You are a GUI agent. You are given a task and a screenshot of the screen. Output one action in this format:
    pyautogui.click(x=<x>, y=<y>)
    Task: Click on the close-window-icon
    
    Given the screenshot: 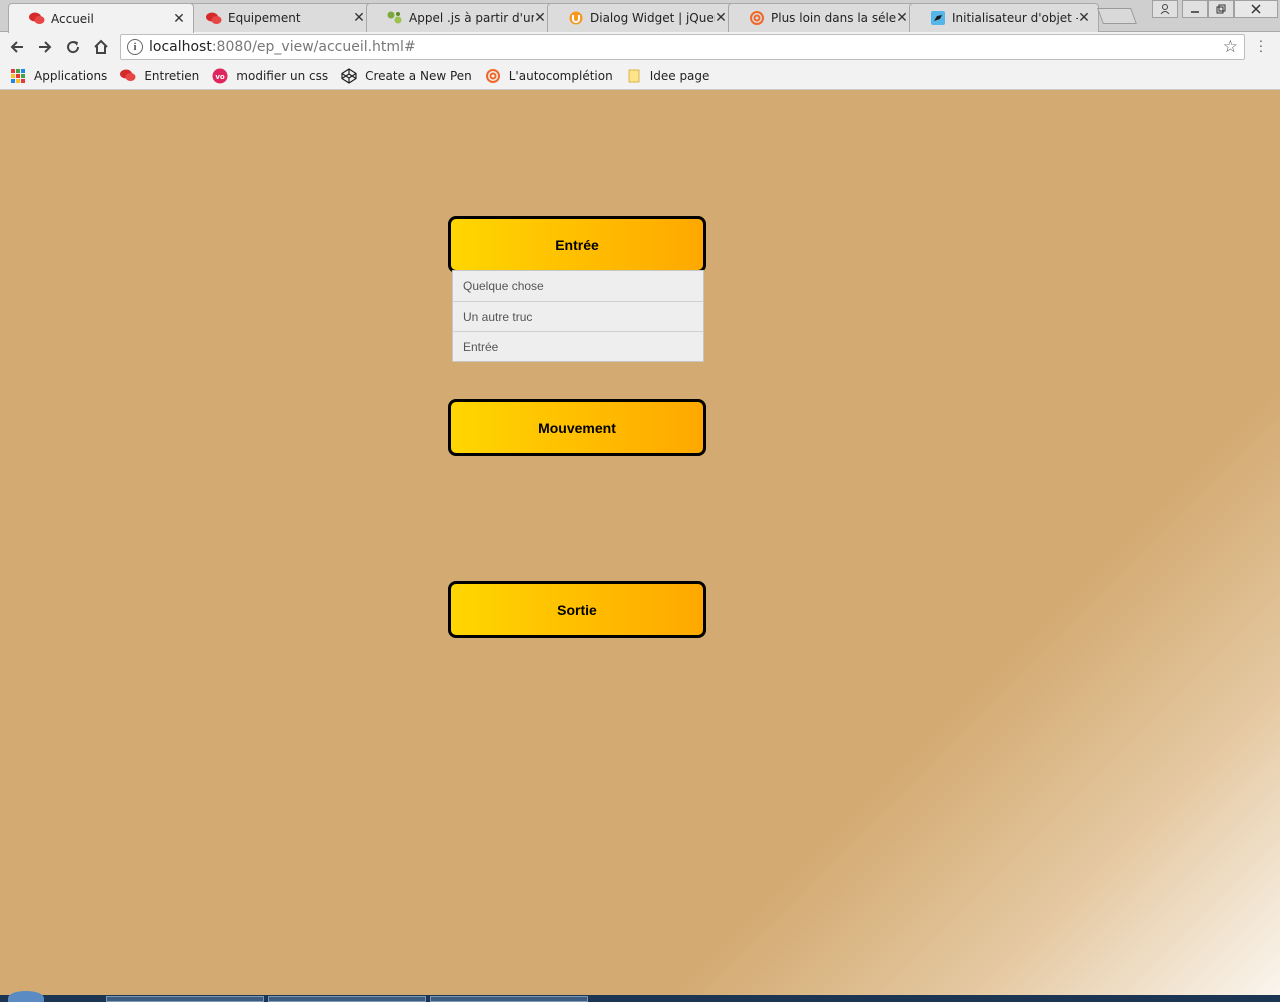 What is the action you would take?
    pyautogui.click(x=1256, y=9)
    